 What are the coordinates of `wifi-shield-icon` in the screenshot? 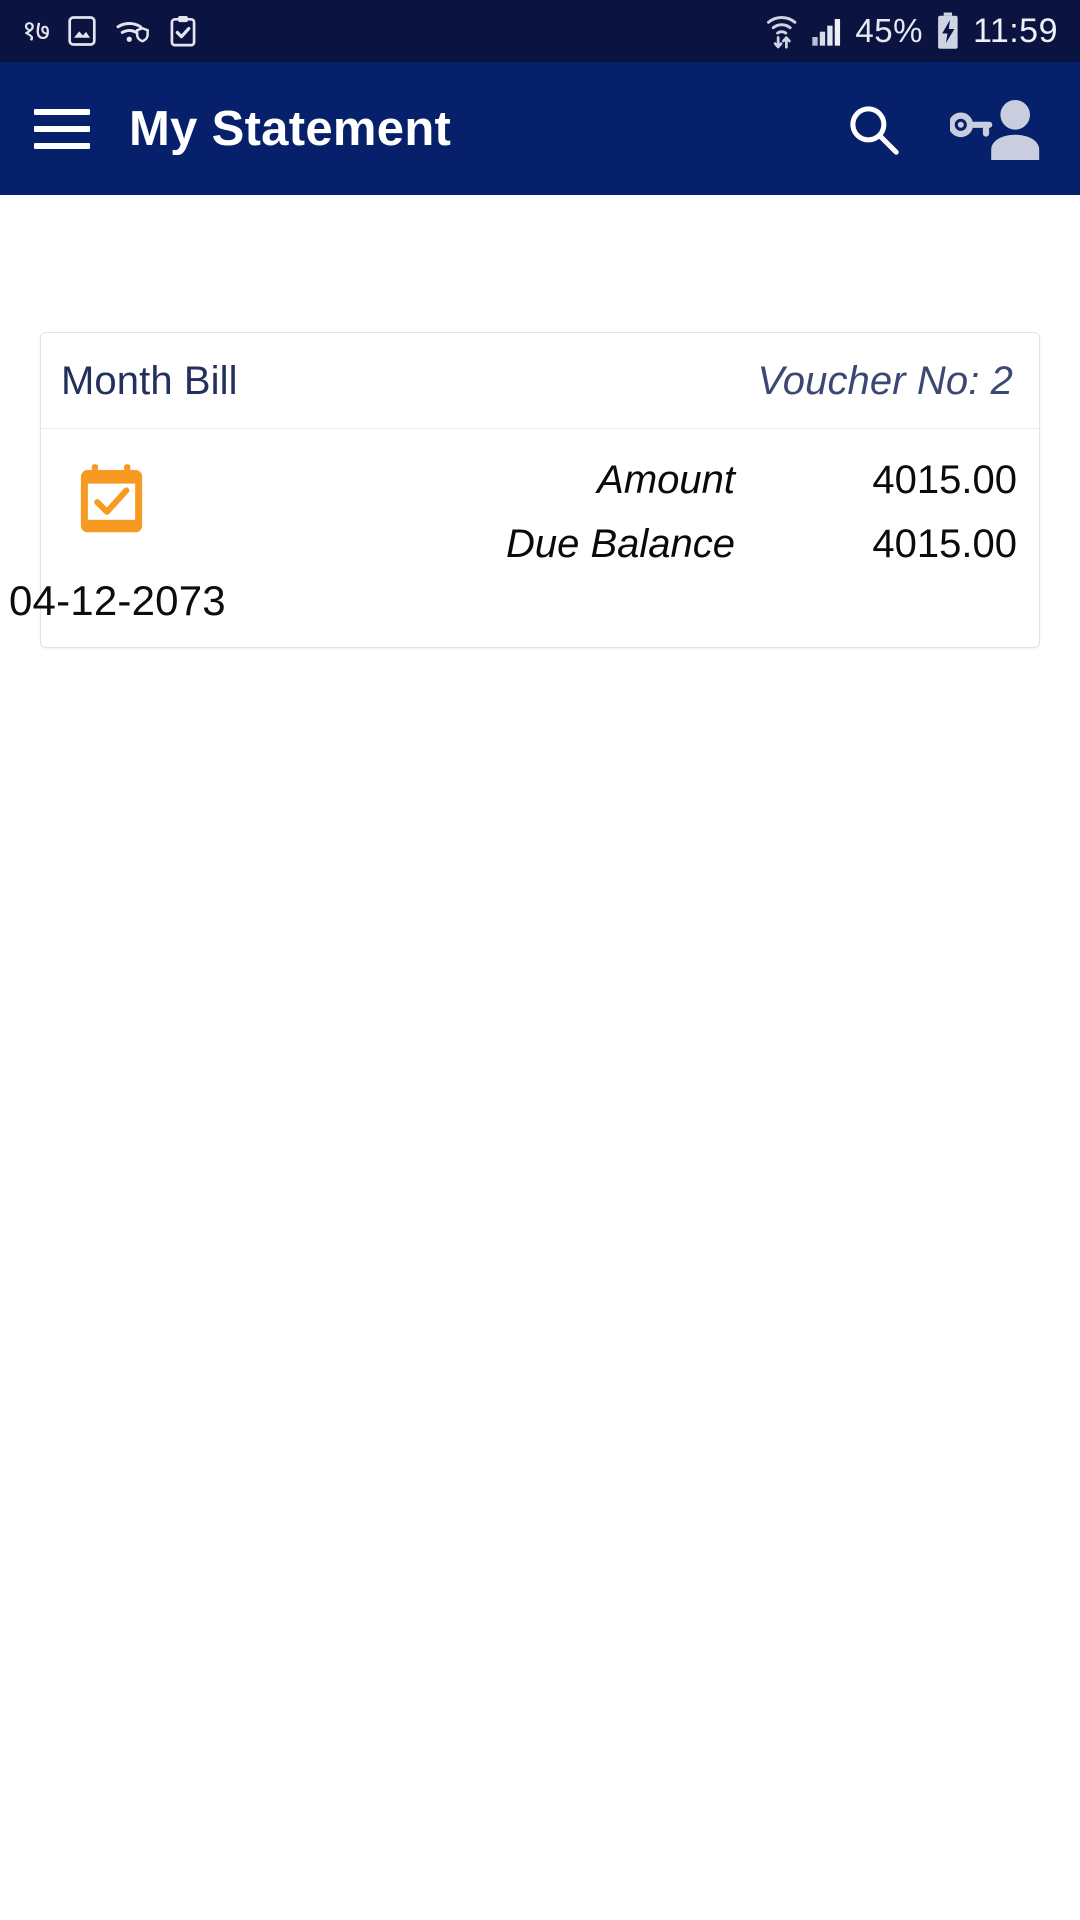 It's located at (133, 31).